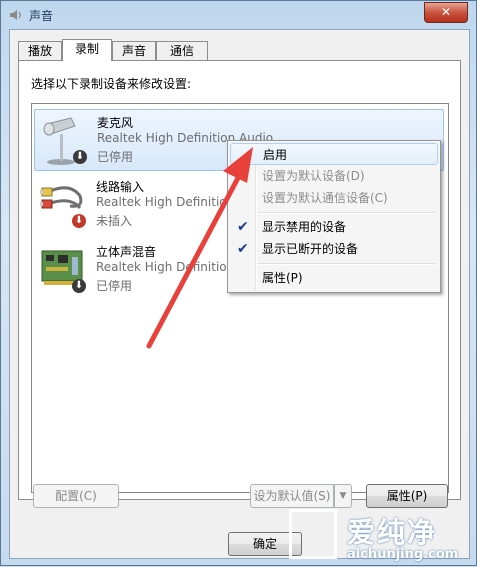  Describe the element at coordinates (120, 187) in the screenshot. I see `device-name: 线路输入` at that location.